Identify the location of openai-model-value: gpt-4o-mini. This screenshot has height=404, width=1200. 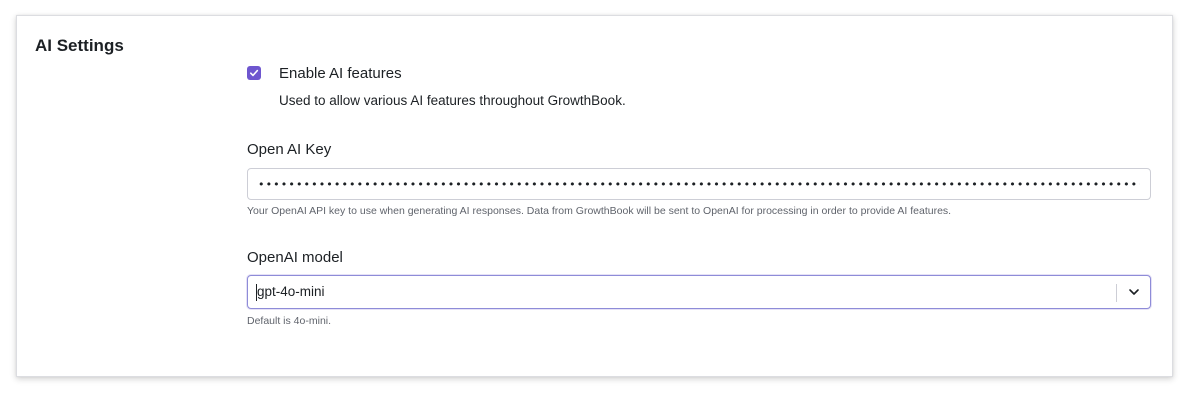
(291, 291).